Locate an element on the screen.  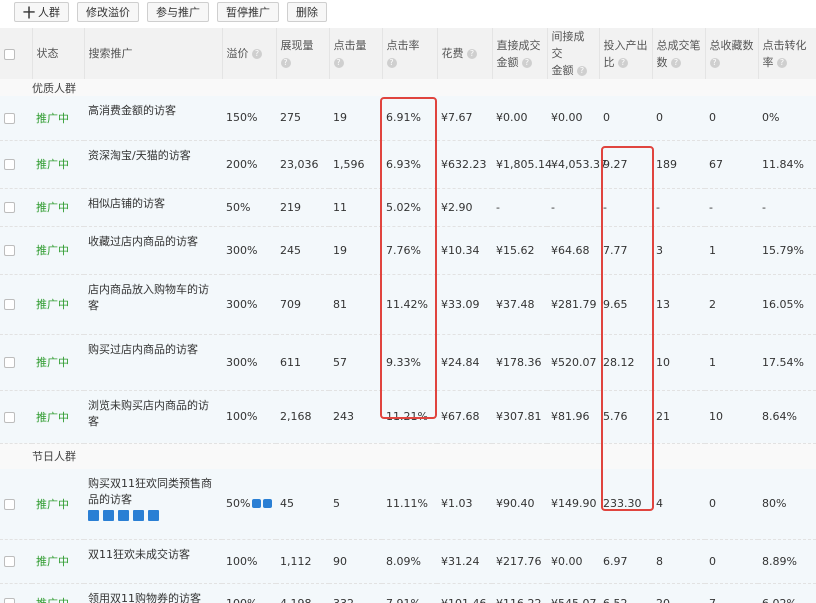
join-promo-button: 参与推广 is located at coordinates (178, 12).